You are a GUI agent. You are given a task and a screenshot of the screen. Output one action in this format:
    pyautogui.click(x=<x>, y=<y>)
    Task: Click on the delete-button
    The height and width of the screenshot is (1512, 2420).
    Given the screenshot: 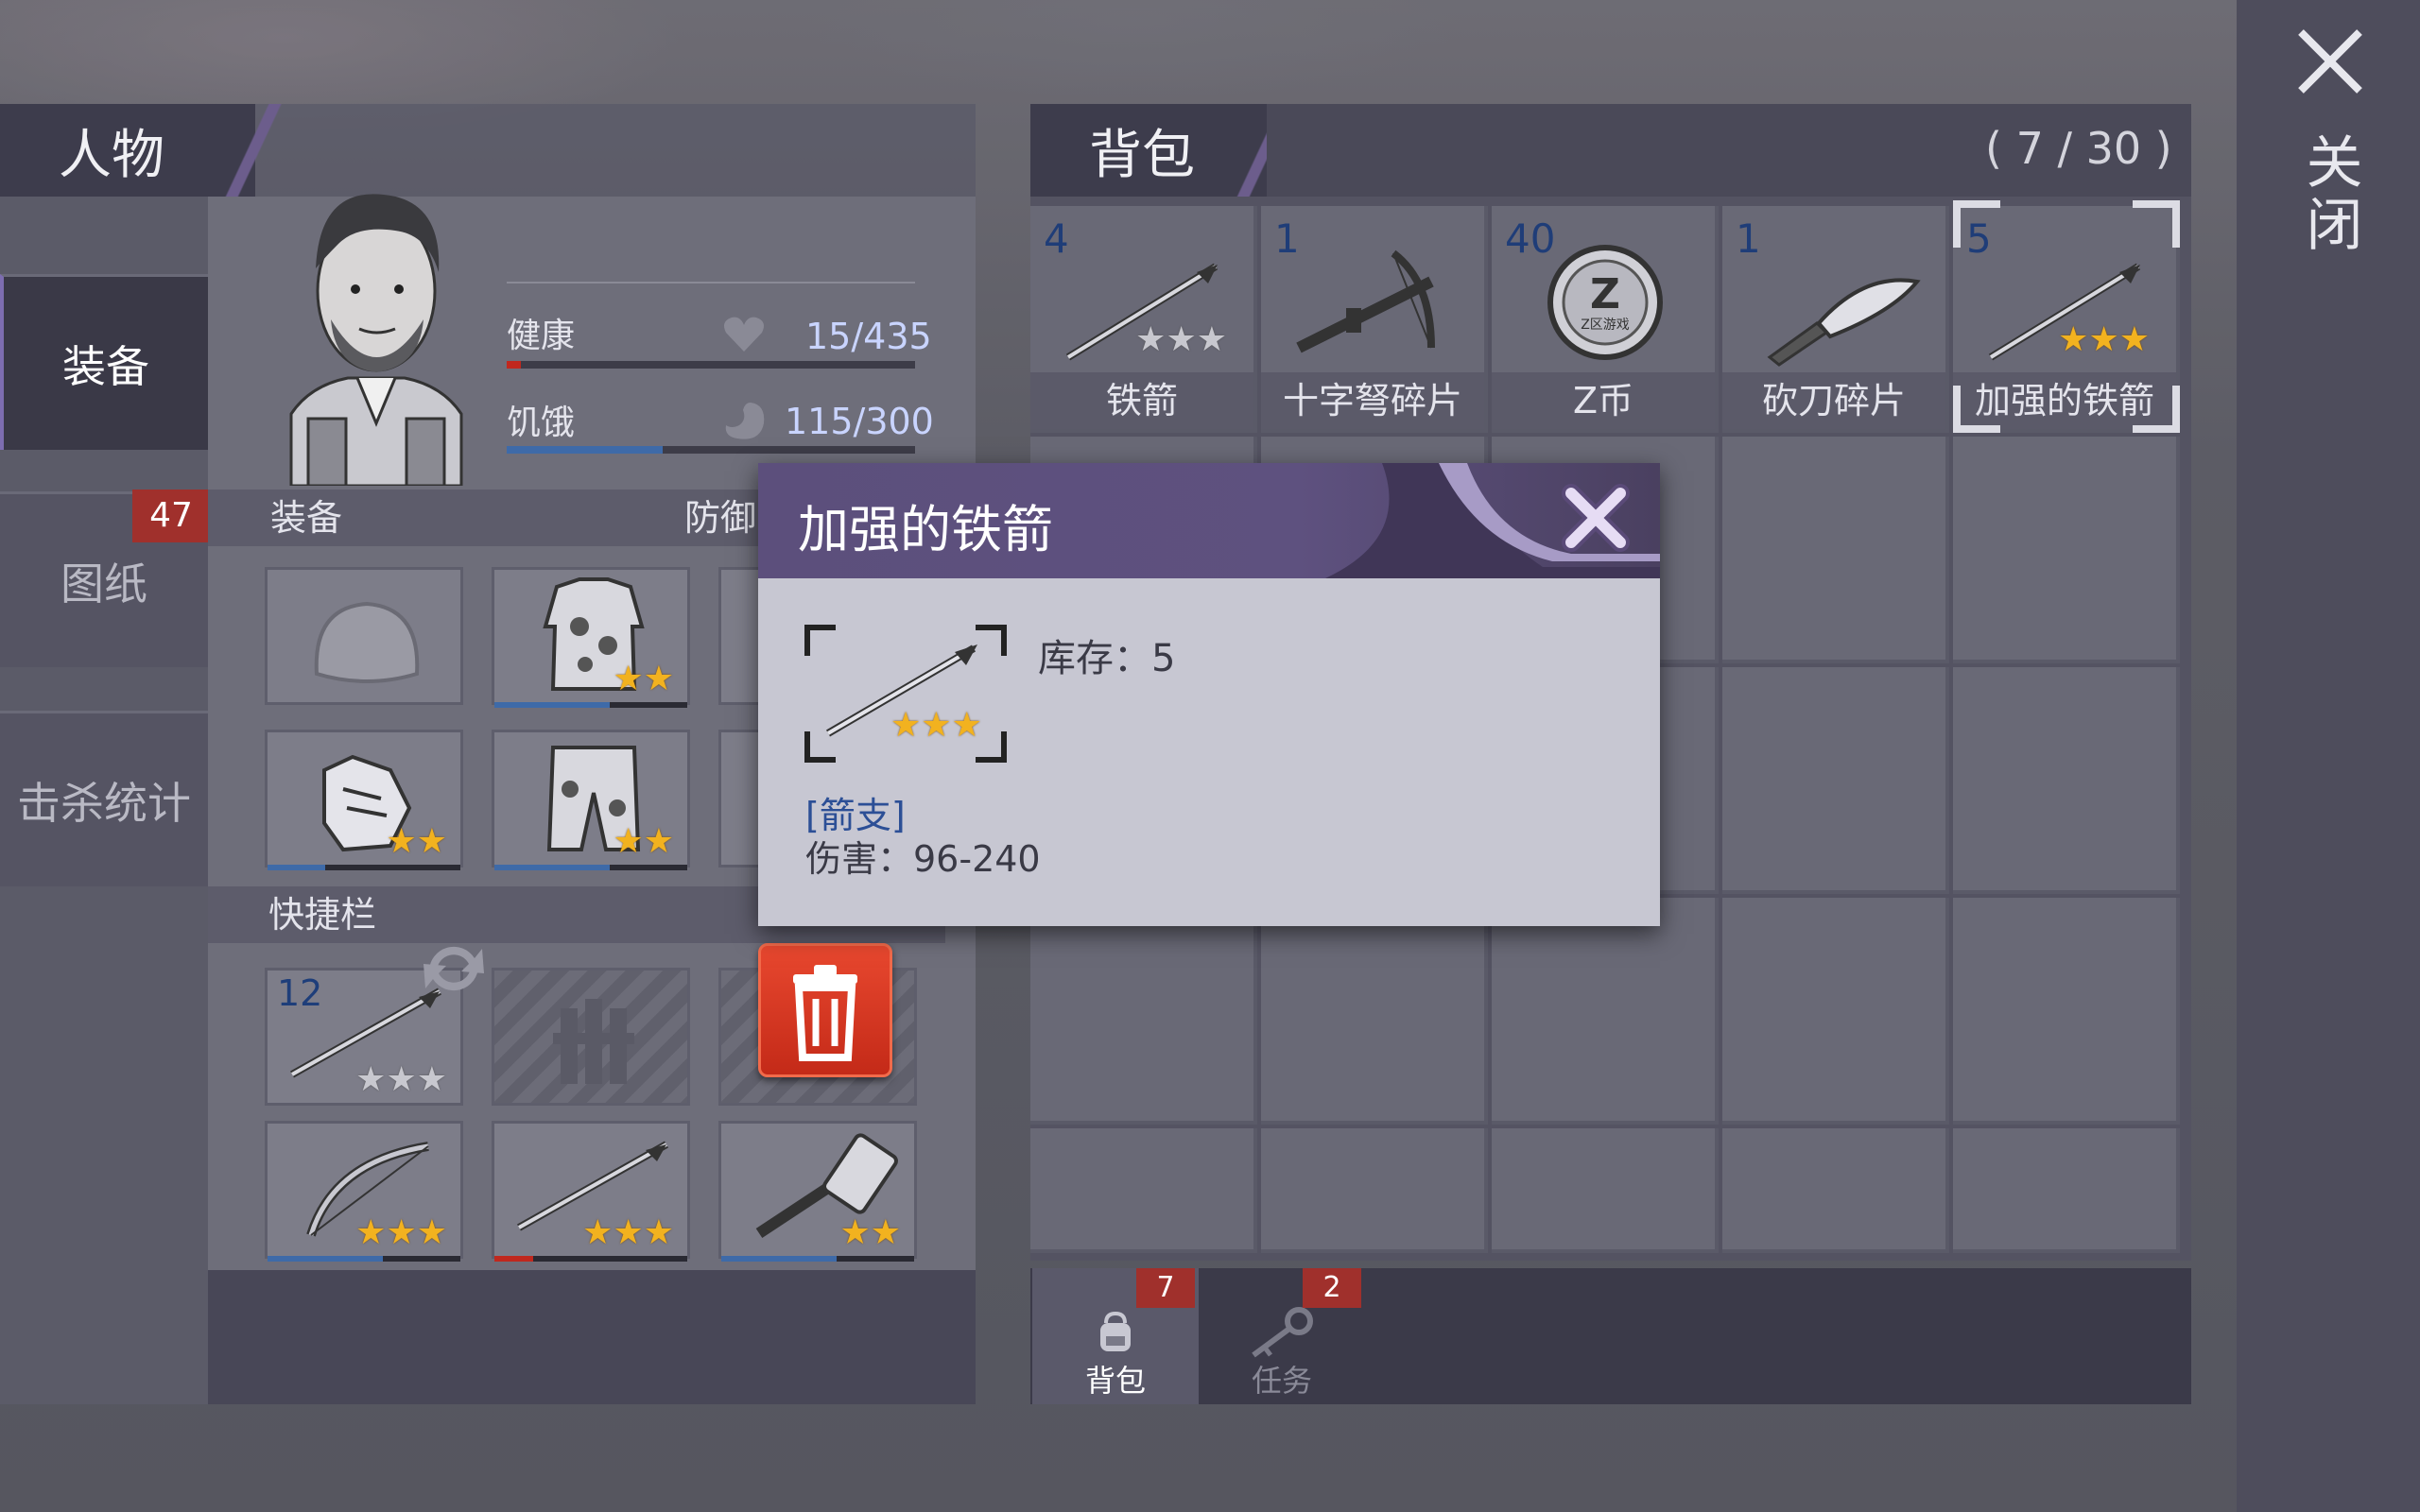 What is the action you would take?
    pyautogui.click(x=825, y=1010)
    